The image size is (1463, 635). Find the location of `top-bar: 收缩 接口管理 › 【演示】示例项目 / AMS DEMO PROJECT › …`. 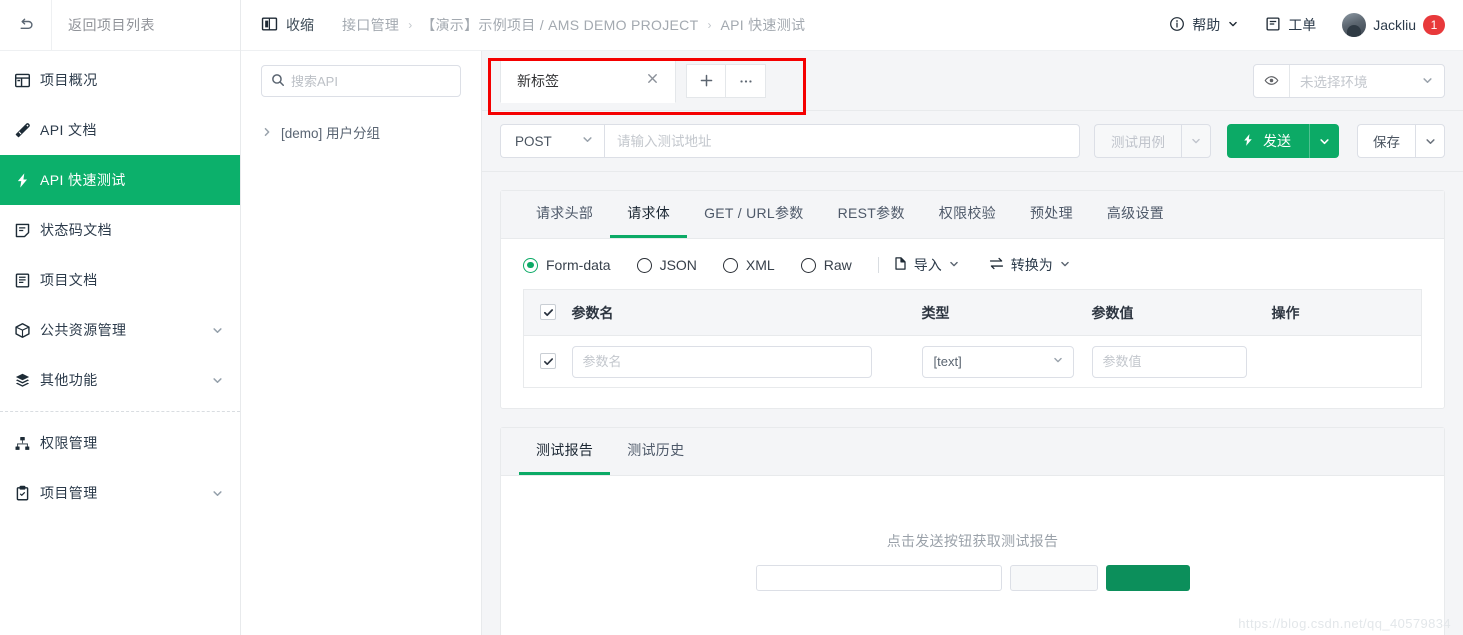

top-bar: 收缩 接口管理 › 【演示】示例项目 / AMS DEMO PROJECT › … is located at coordinates (852, 25).